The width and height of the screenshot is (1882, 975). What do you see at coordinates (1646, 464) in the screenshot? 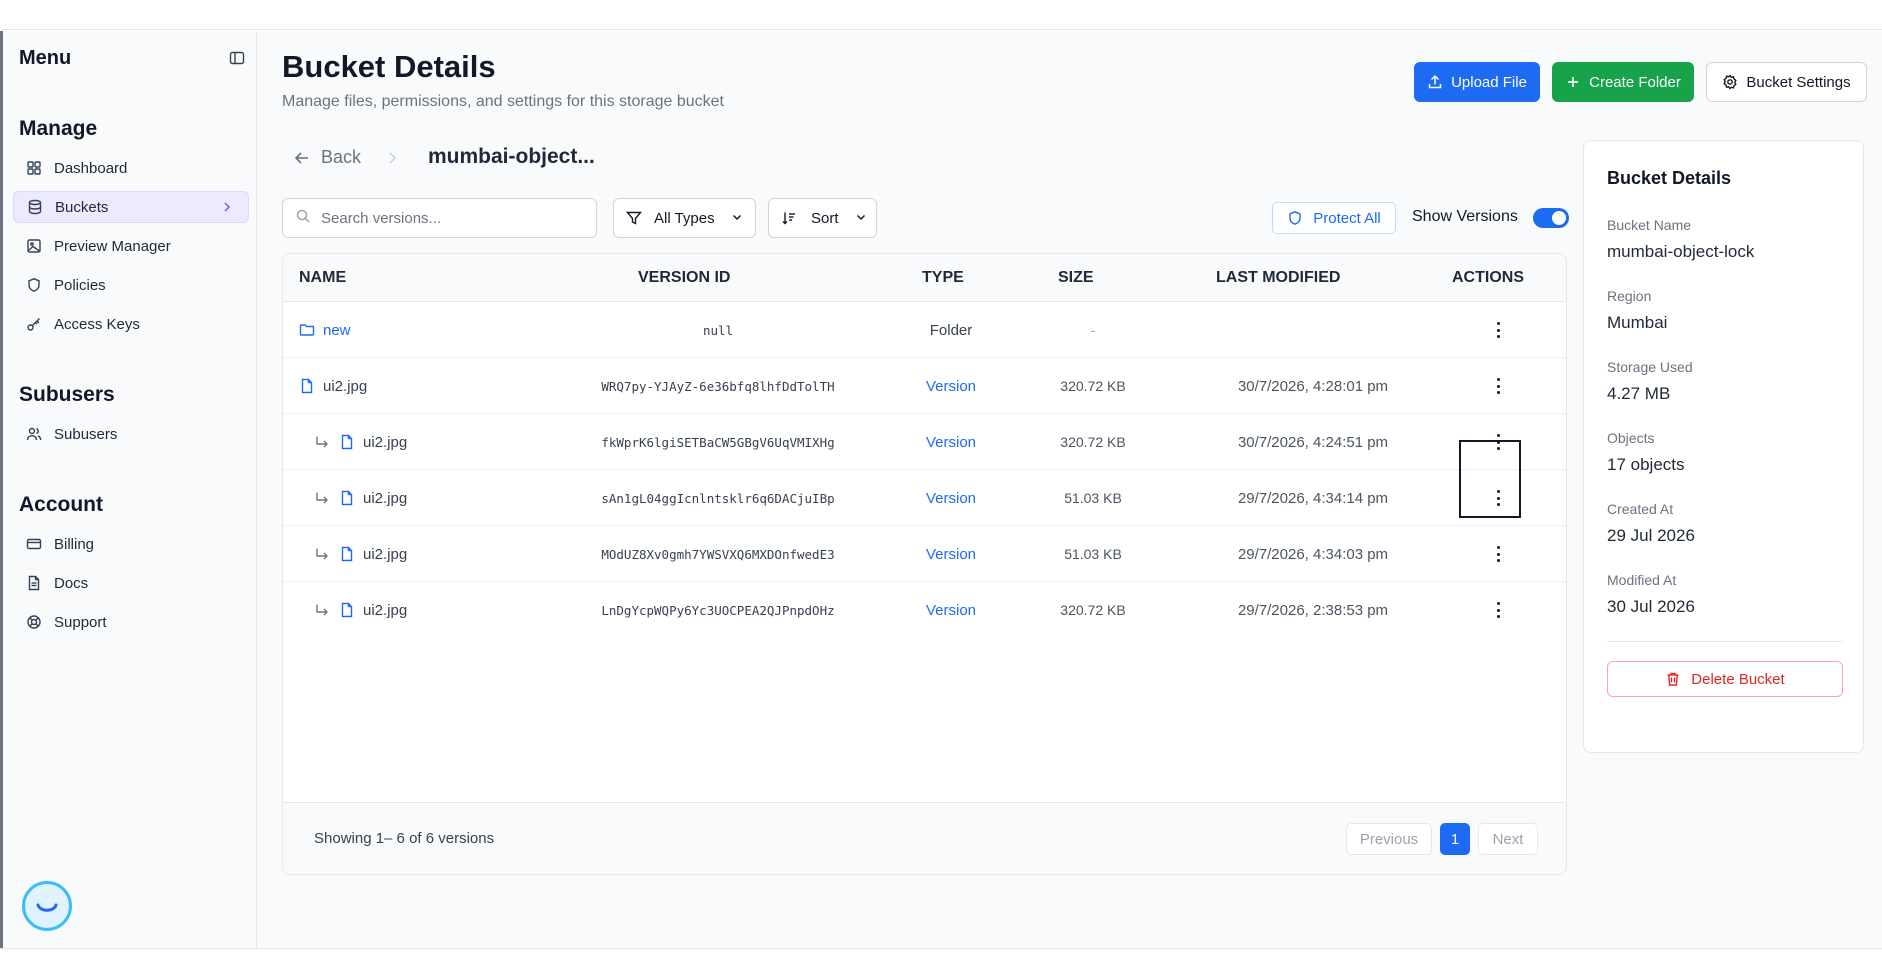
I see `objects-value: 17 objects` at bounding box center [1646, 464].